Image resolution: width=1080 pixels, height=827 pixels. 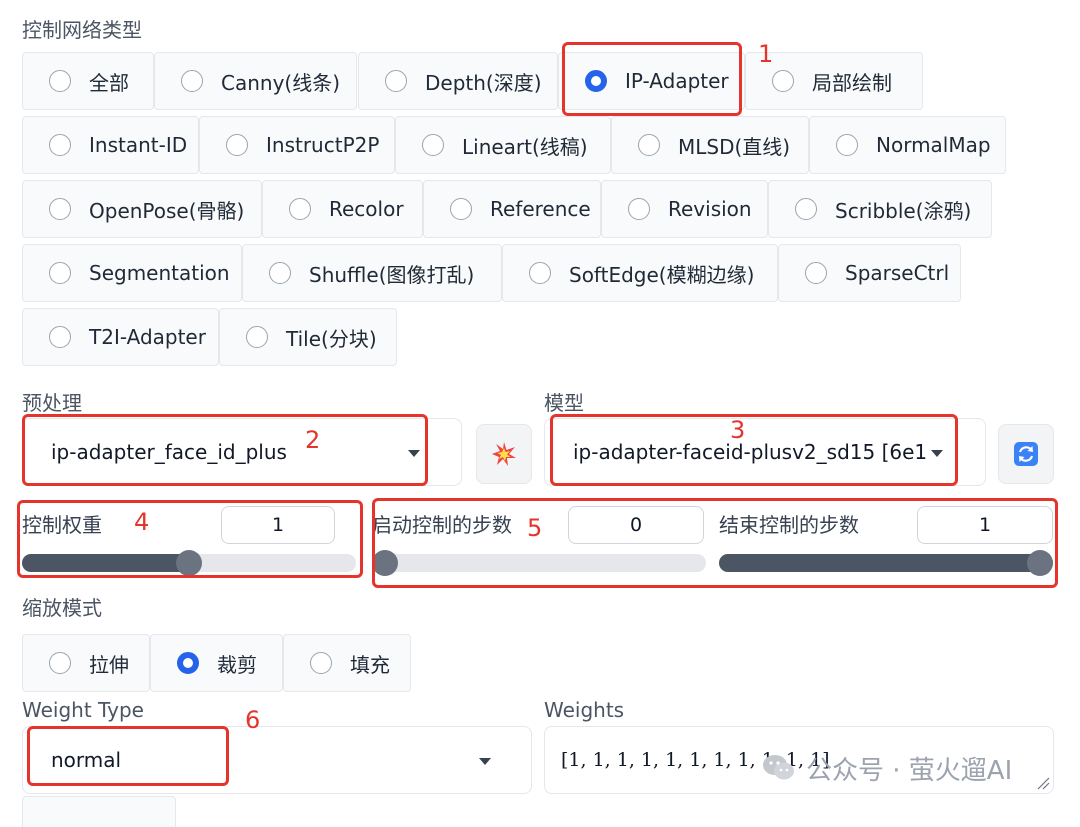 What do you see at coordinates (216, 663) in the screenshot?
I see `resize-mode-option: 裁剪` at bounding box center [216, 663].